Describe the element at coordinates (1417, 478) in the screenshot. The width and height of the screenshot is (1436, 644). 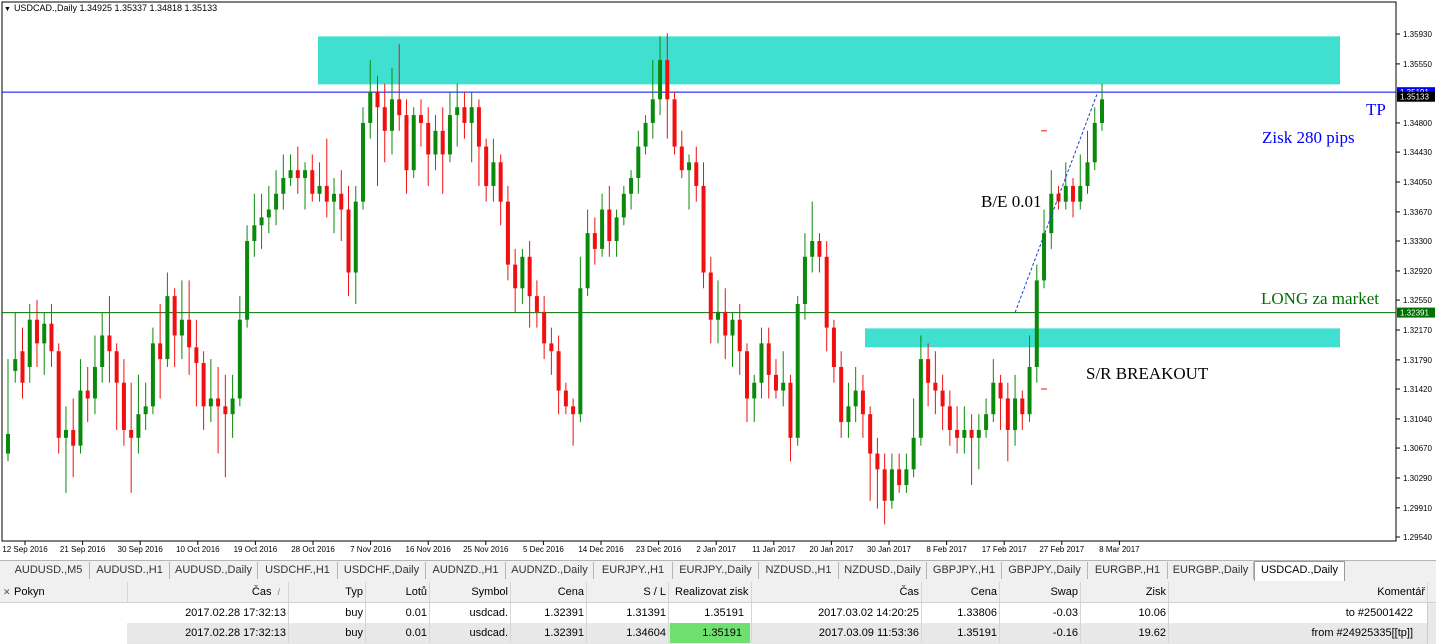
I see `price-label: 1.30290` at that location.